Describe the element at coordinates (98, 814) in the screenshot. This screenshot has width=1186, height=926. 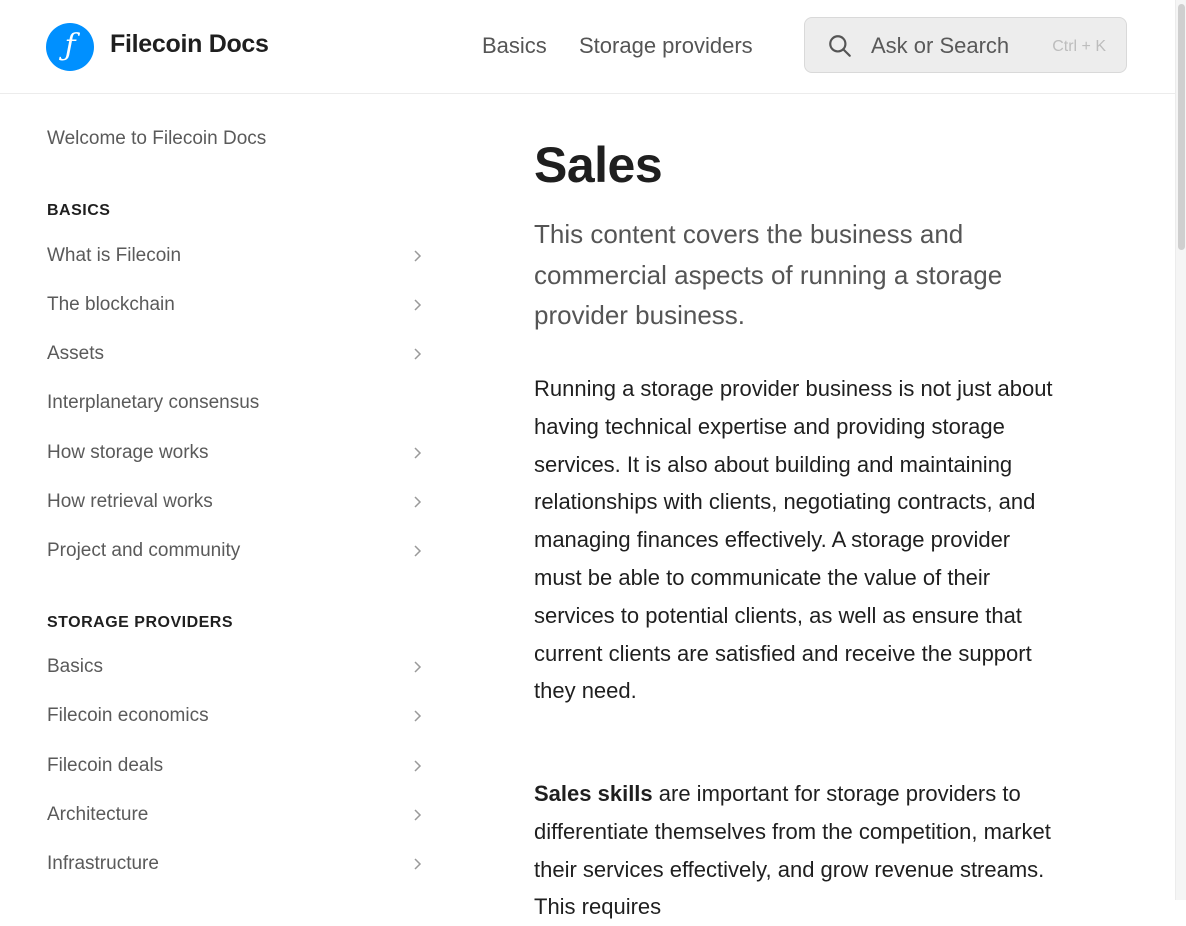
I see `sidebar-item-label: Architecture` at that location.